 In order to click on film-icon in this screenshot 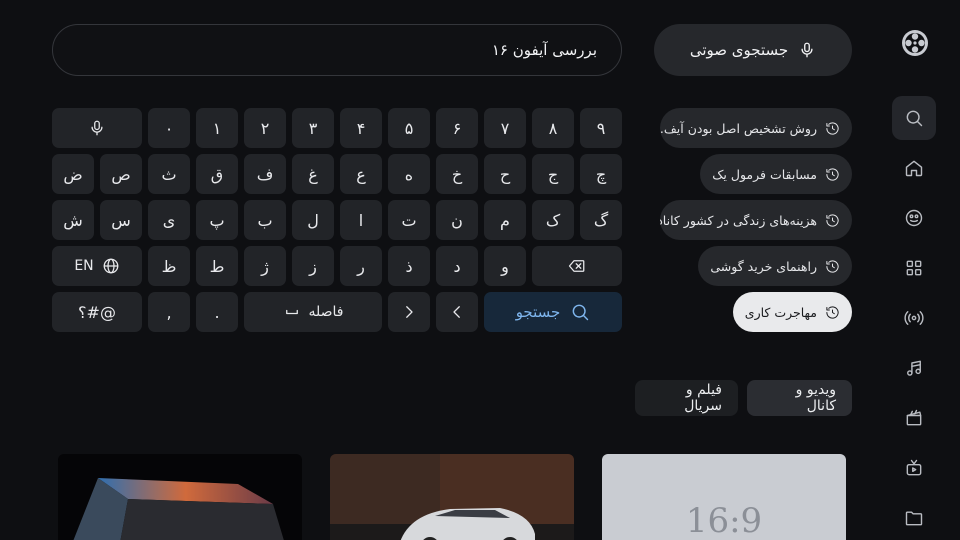, I will do `click(914, 417)`.